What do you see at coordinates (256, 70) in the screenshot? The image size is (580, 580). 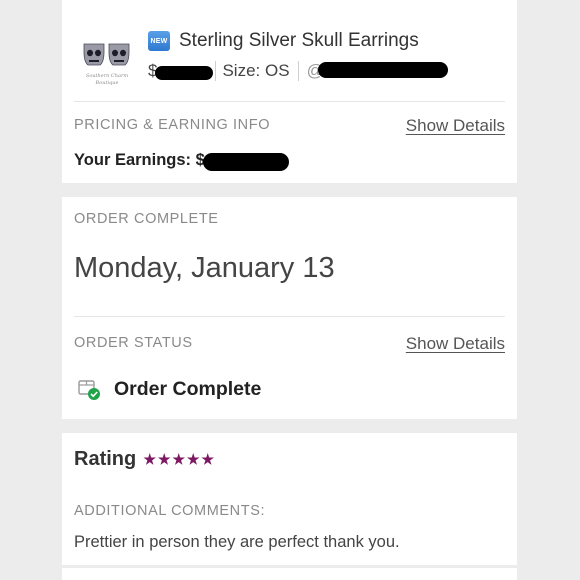 I see `size-label: Size: OS` at bounding box center [256, 70].